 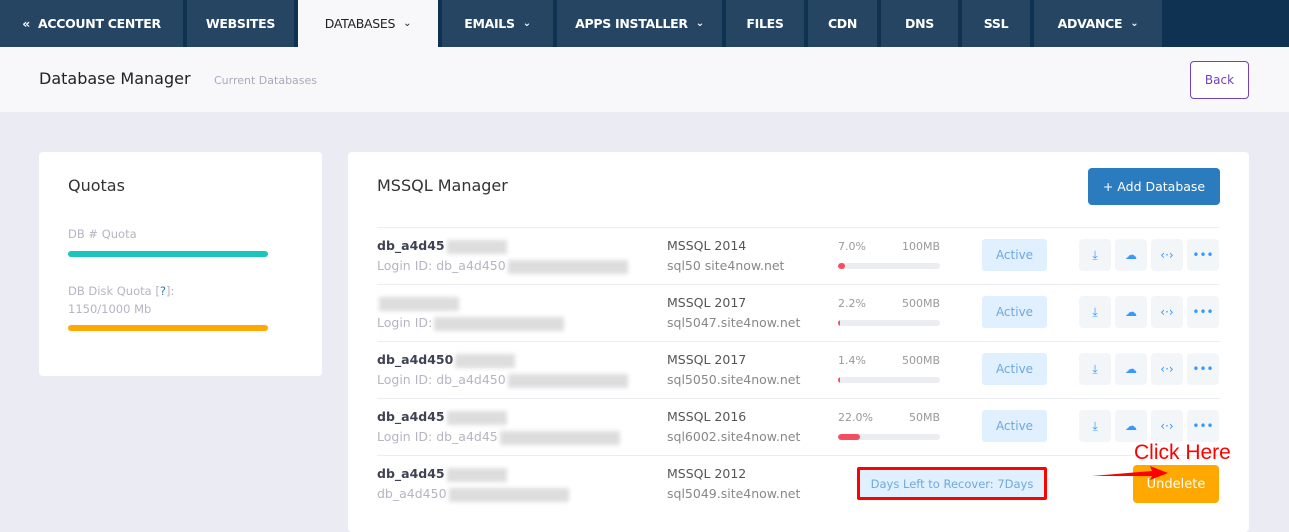 I want to click on db-server: sql5050.site4now.net, so click(x=734, y=379).